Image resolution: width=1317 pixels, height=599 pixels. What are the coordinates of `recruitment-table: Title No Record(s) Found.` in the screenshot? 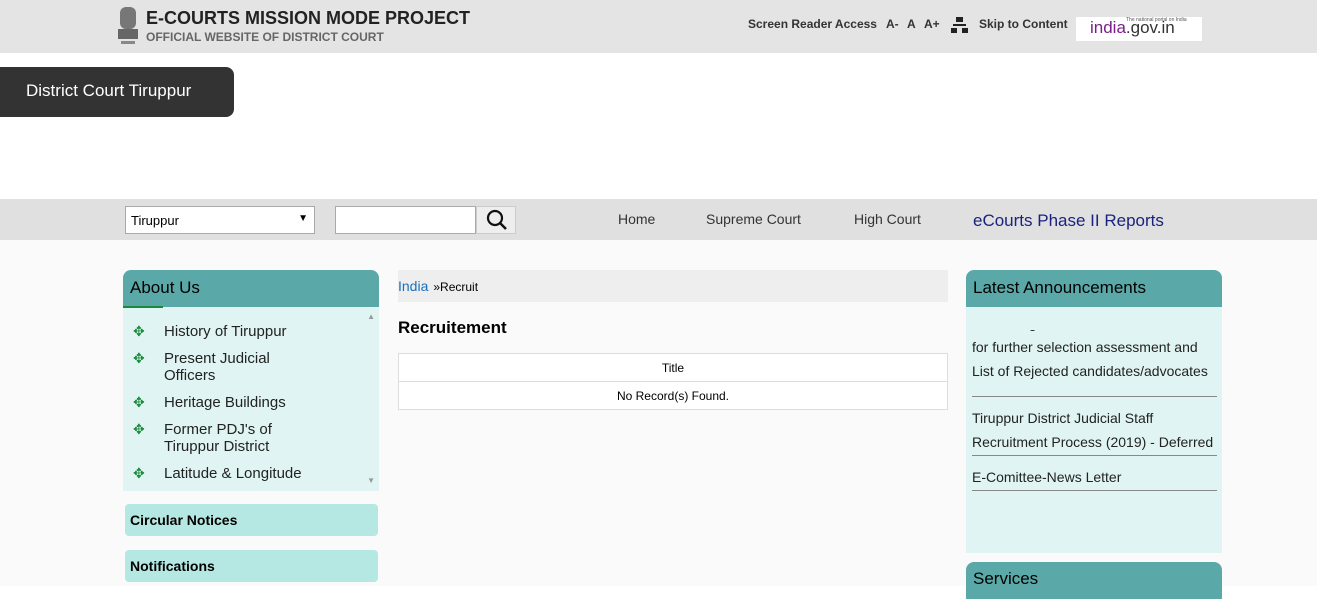 It's located at (673, 381).